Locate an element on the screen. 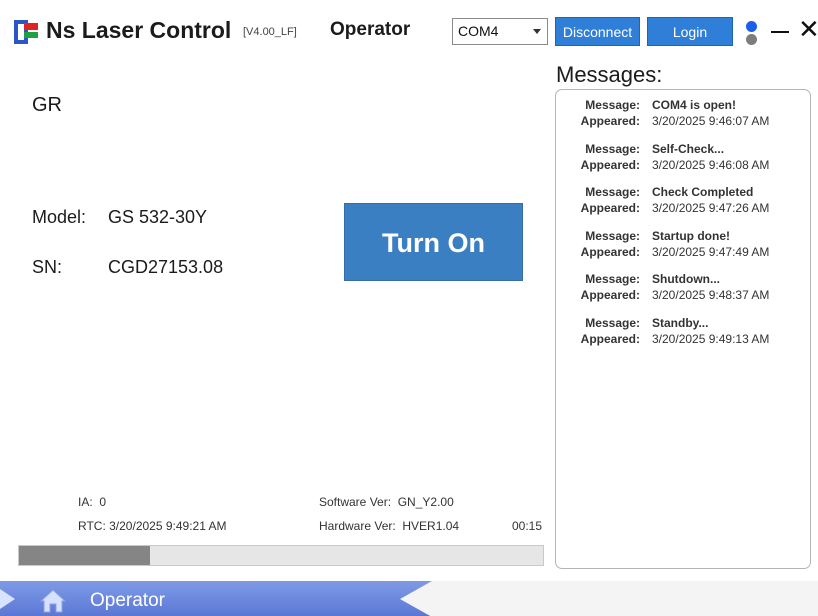 This screenshot has width=818, height=616. appeared-time: 3/20/2025 9:47:49 AM is located at coordinates (711, 251).